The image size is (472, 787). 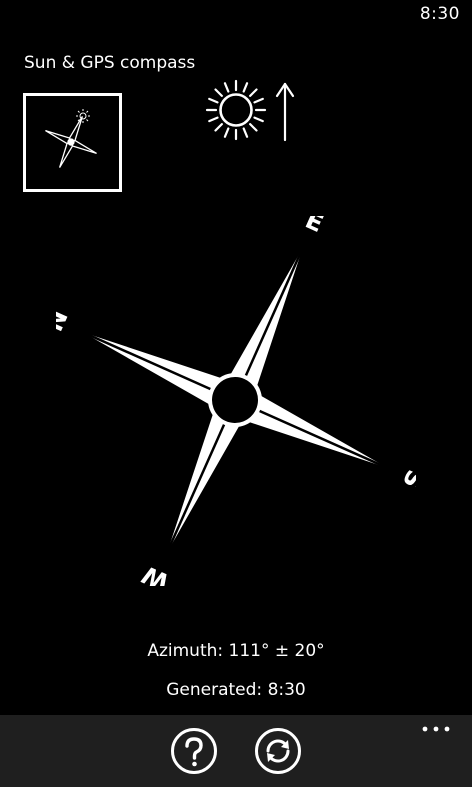 I want to click on west-label: W, so click(x=156, y=573).